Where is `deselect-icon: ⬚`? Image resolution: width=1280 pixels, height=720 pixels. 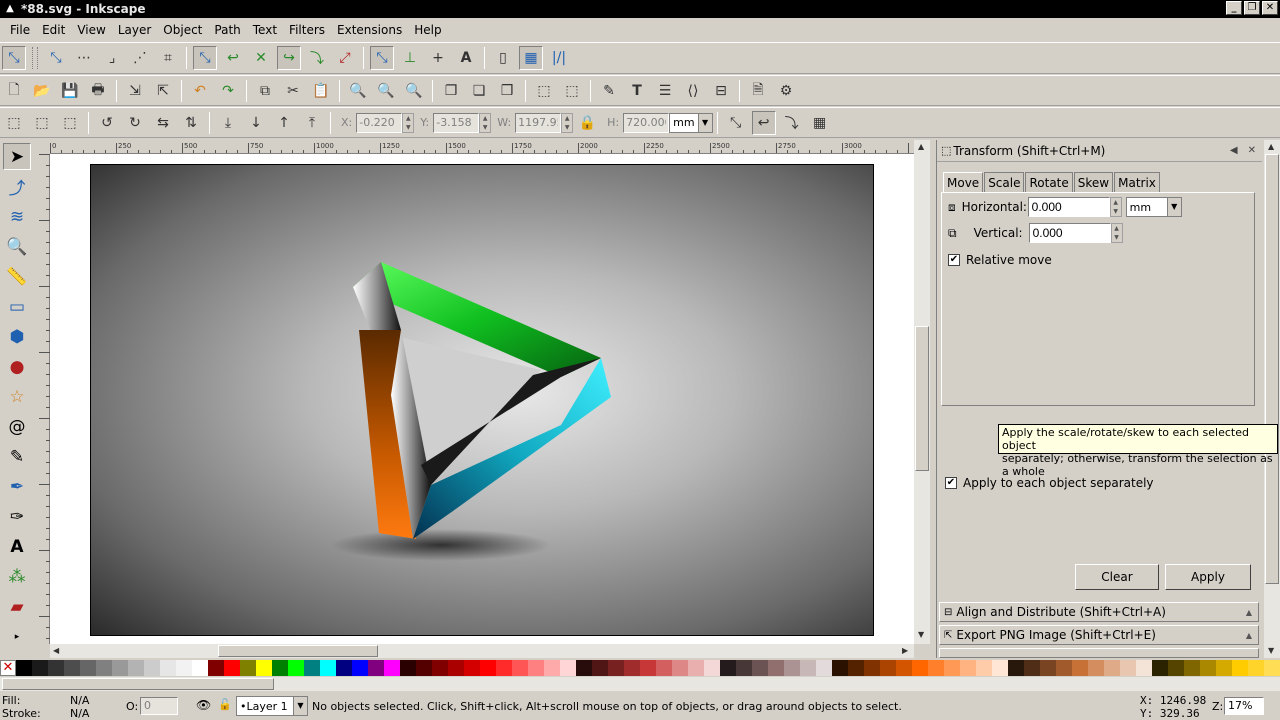
deselect-icon: ⬚ is located at coordinates (70, 123).